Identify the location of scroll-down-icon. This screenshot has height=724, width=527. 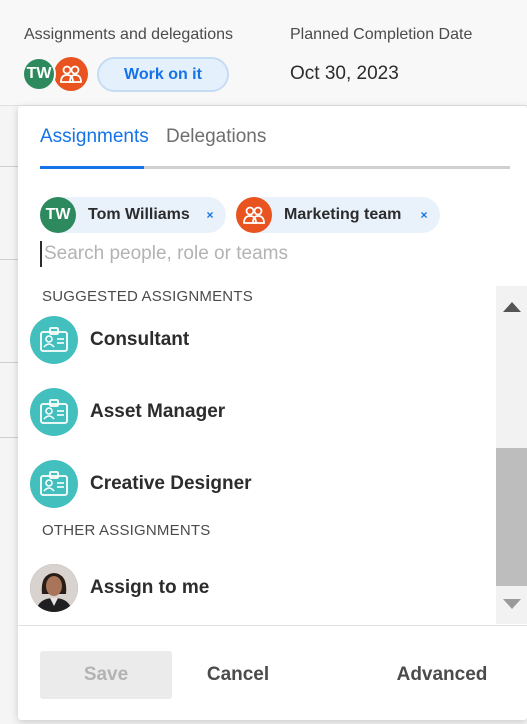
(512, 604).